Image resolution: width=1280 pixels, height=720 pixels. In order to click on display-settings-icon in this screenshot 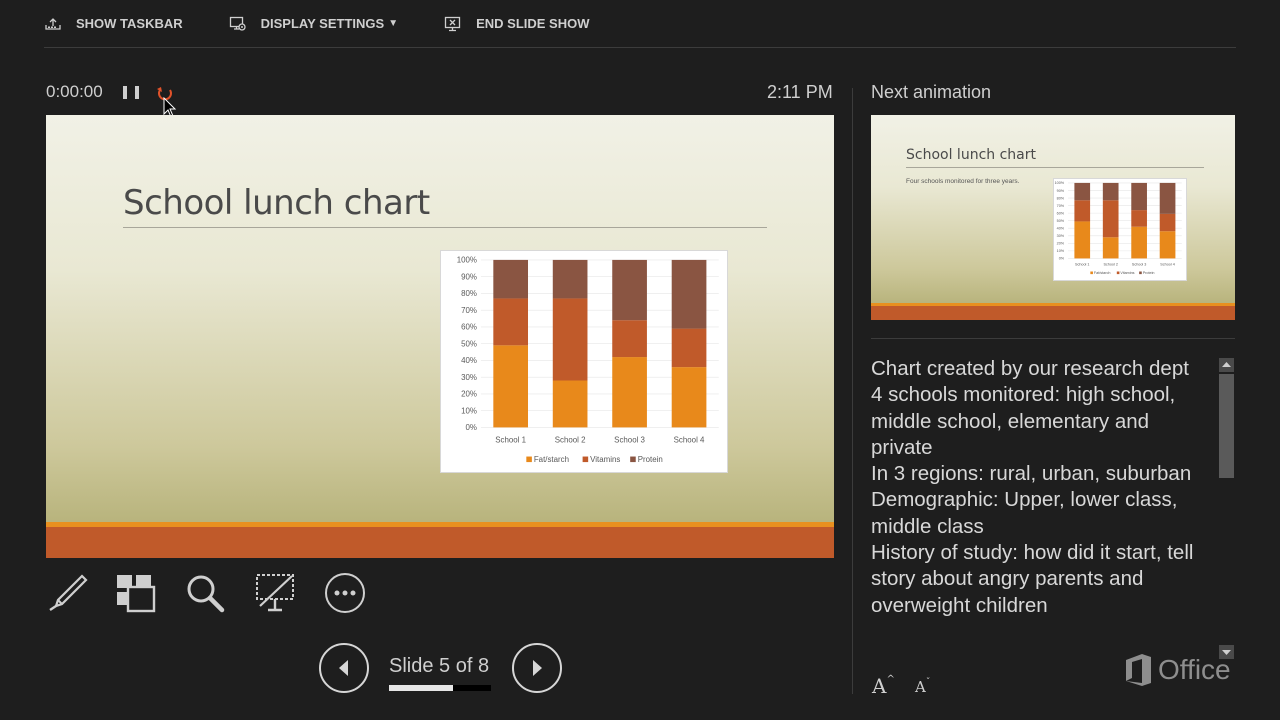, I will do `click(237, 23)`.